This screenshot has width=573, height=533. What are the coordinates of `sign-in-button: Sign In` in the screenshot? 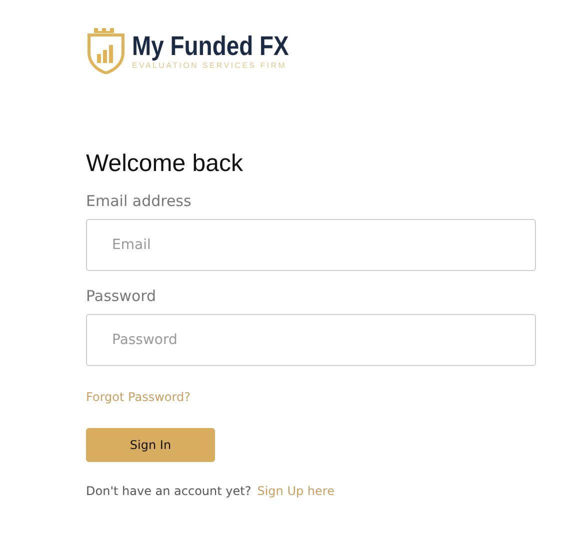 It's located at (150, 445).